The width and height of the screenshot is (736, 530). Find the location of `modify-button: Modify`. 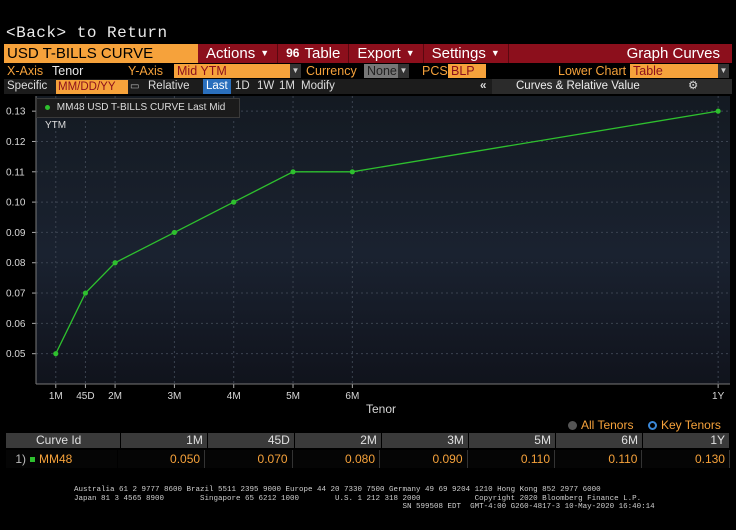

modify-button: Modify is located at coordinates (318, 86).